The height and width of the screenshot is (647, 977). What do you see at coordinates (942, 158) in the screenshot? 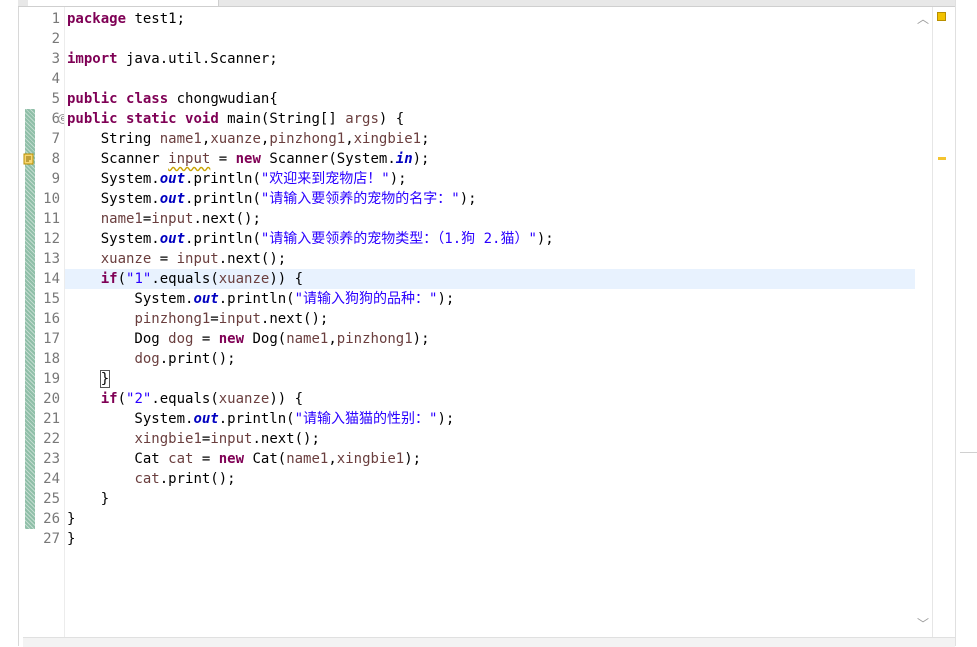
I see `overview-warning-marker` at bounding box center [942, 158].